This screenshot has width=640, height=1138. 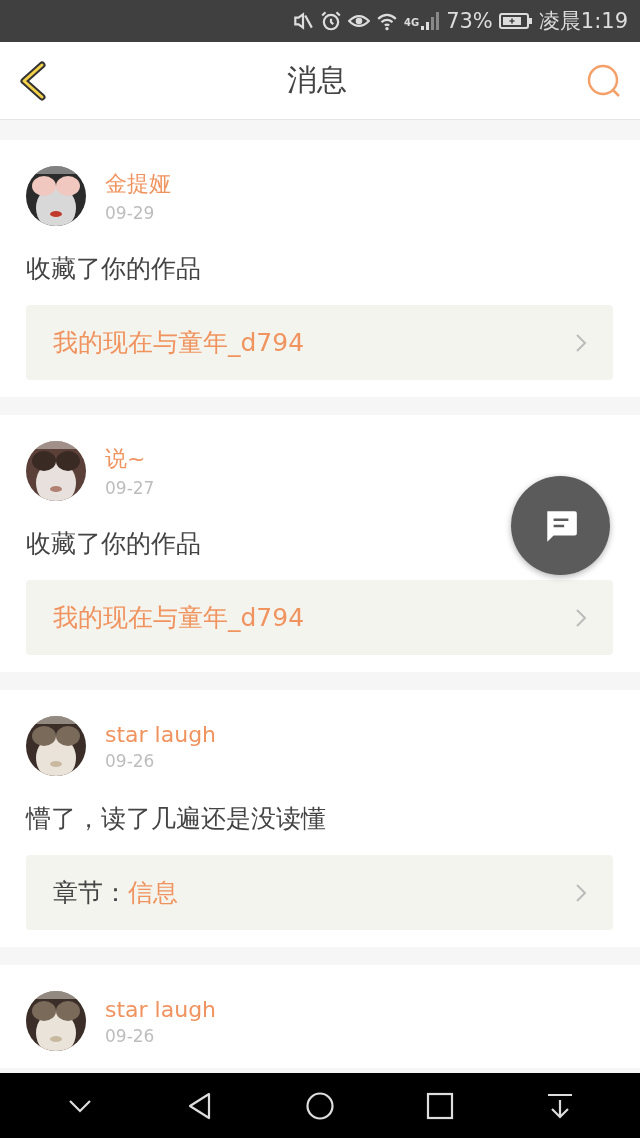 What do you see at coordinates (33, 80) in the screenshot?
I see `back-icon` at bounding box center [33, 80].